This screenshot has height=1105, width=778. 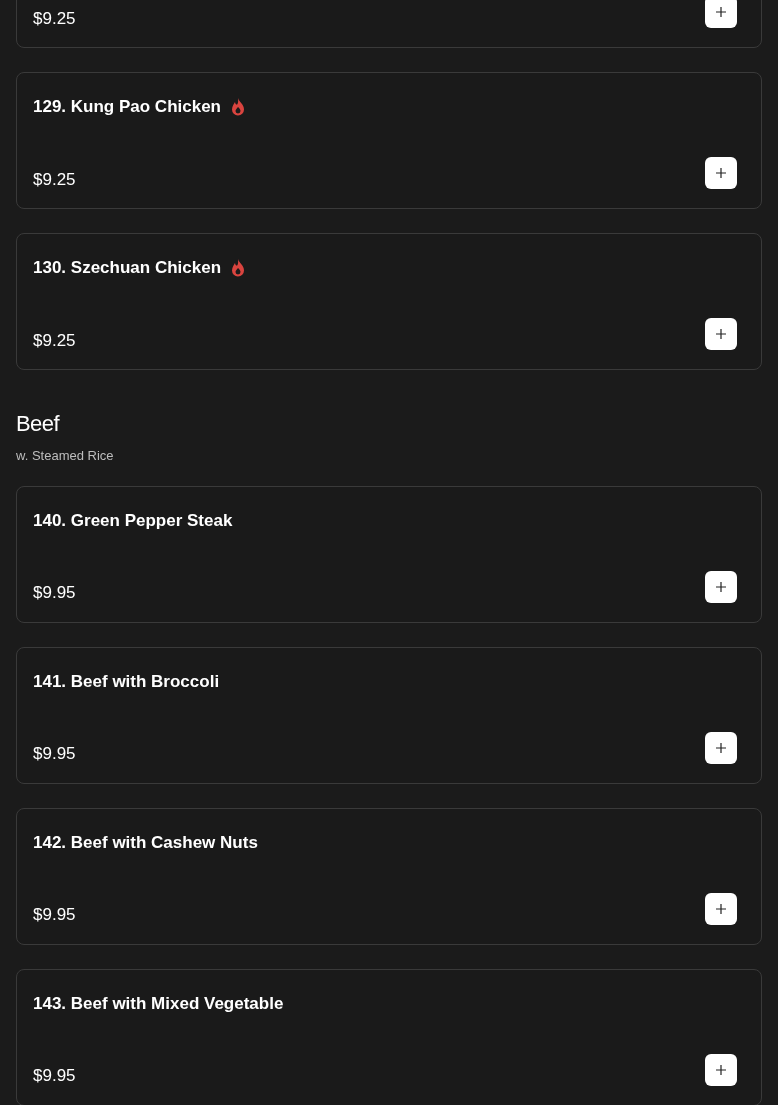 What do you see at coordinates (389, 715) in the screenshot?
I see `menu-item-card: 141. Beef with Broccoli $9.95` at bounding box center [389, 715].